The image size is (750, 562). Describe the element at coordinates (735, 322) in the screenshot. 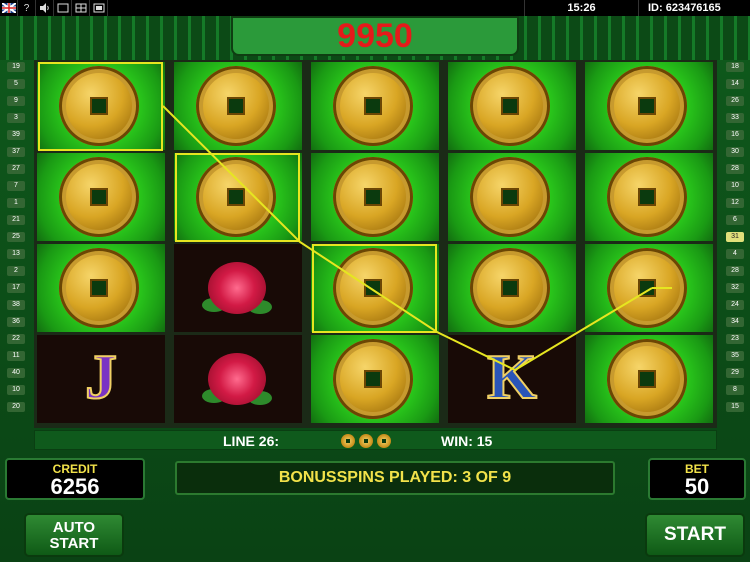

I see `payline-number: 34` at that location.